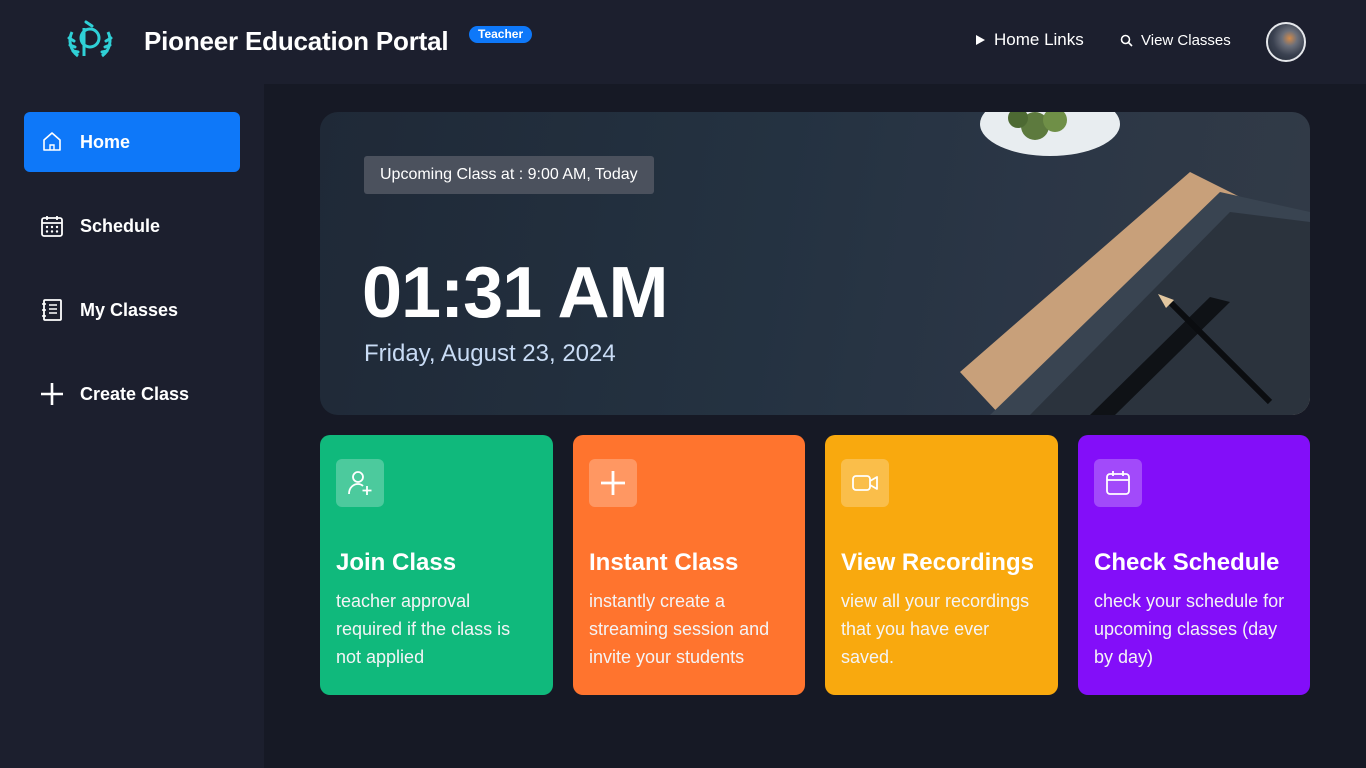  I want to click on sidebar-item-create-class: Create Class, so click(132, 394).